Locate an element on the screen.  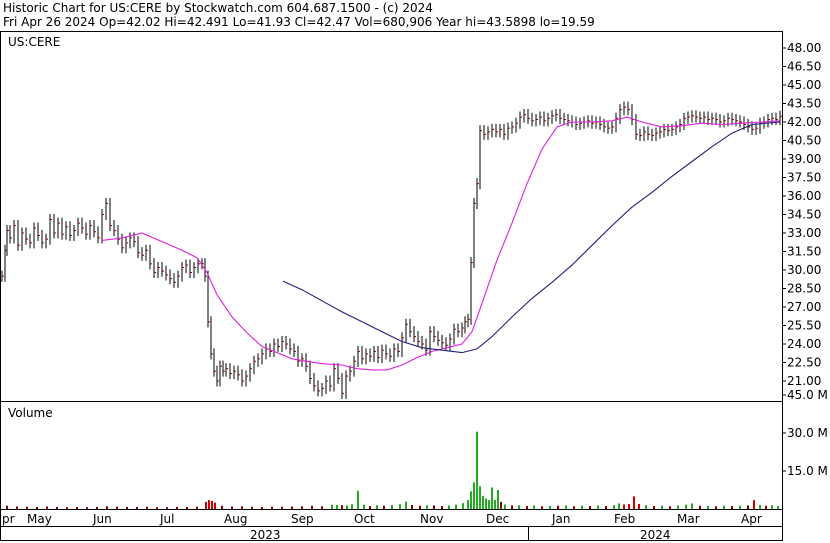
month-label: Sep is located at coordinates (302, 519).